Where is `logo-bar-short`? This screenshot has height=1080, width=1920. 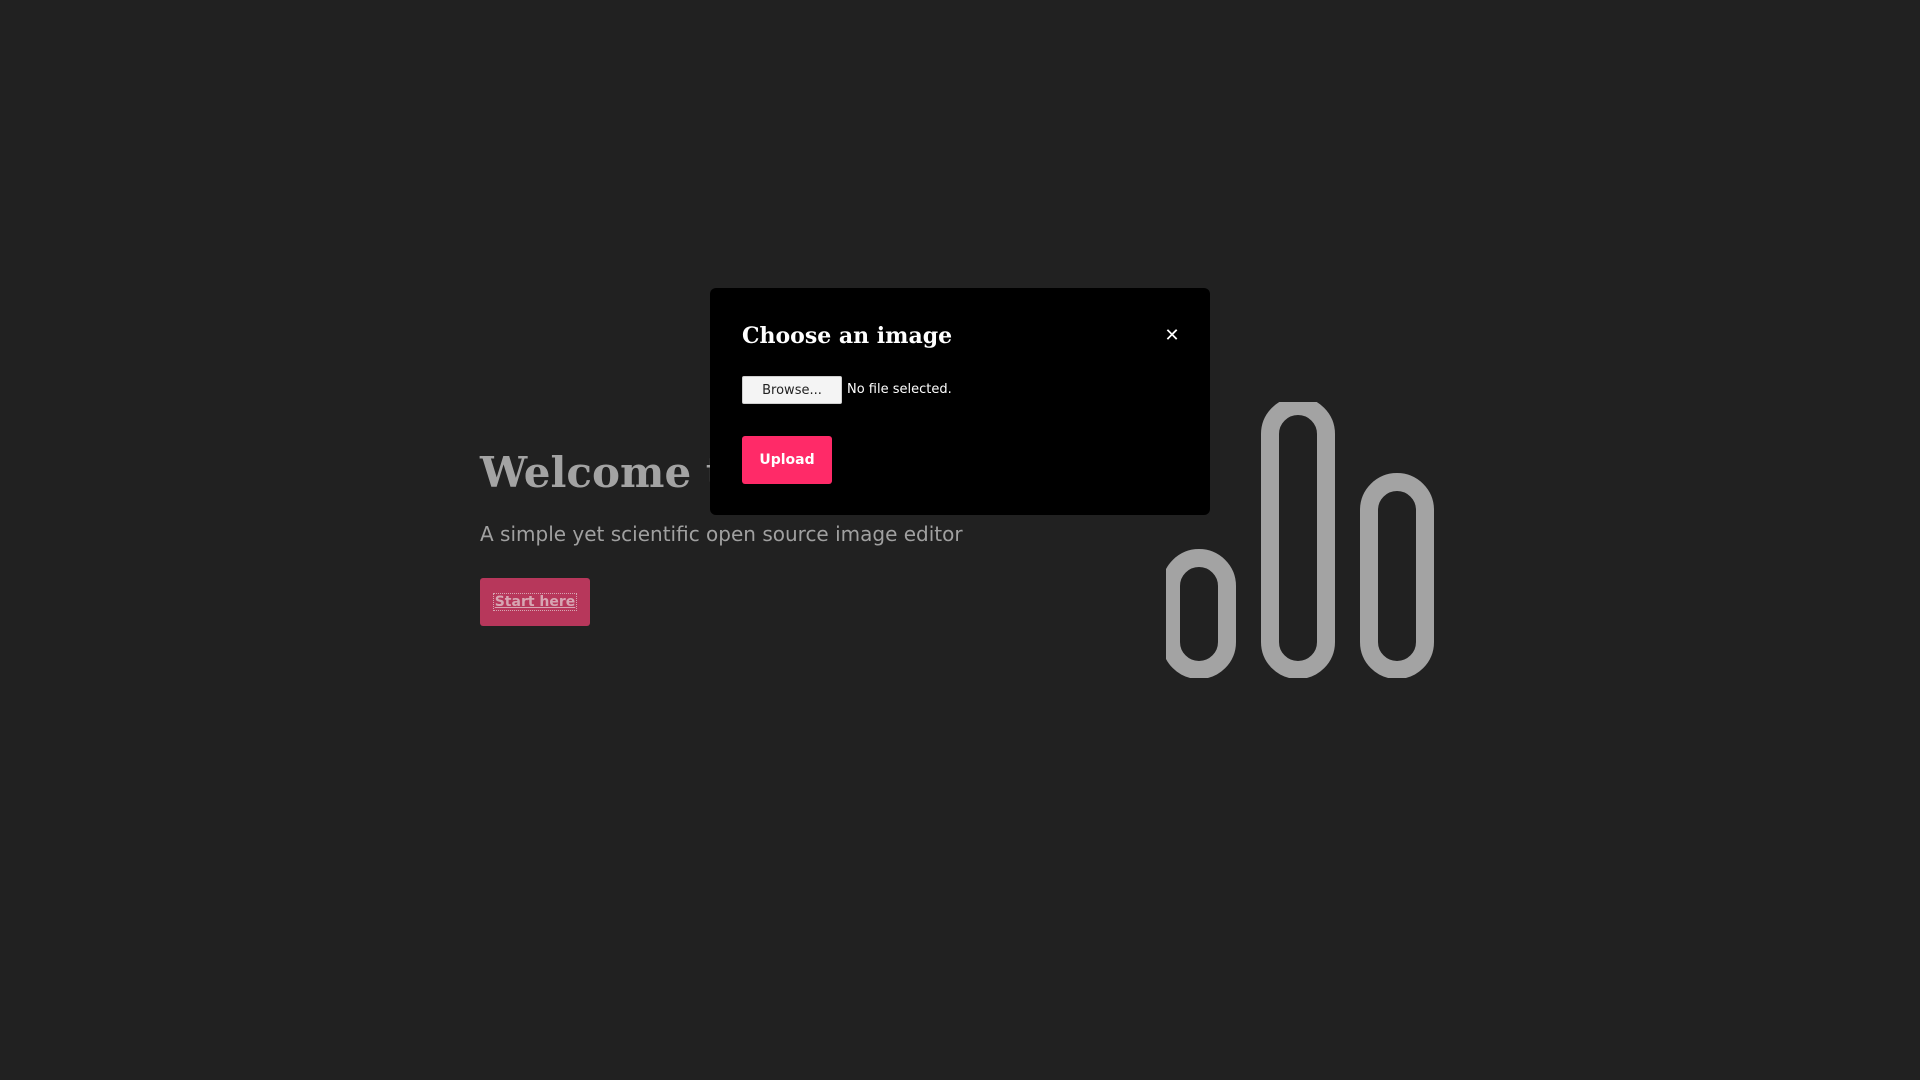
logo-bar-short is located at coordinates (1201, 613).